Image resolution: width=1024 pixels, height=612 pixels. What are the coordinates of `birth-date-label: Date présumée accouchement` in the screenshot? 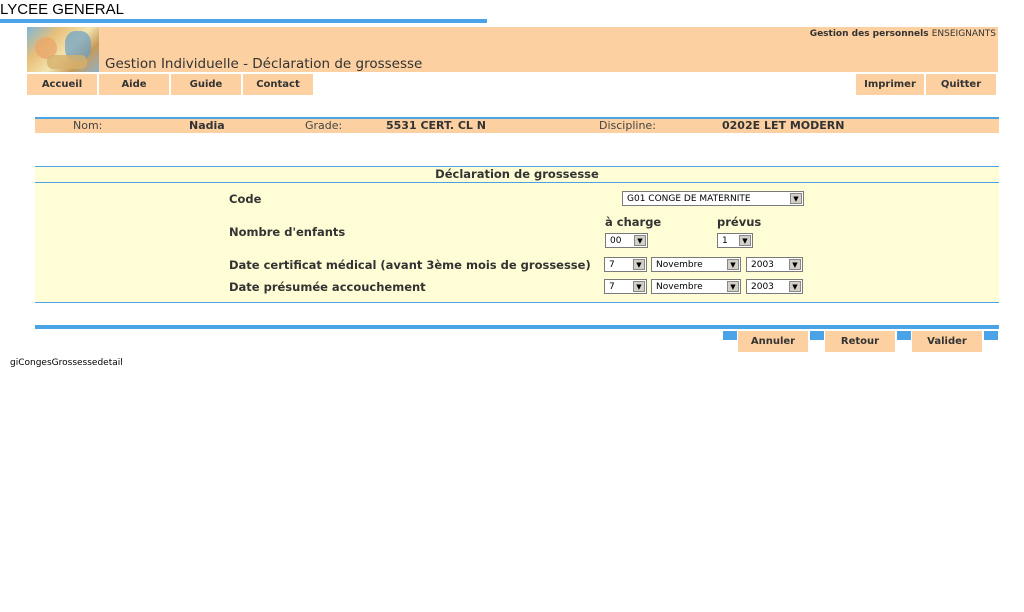 It's located at (327, 287).